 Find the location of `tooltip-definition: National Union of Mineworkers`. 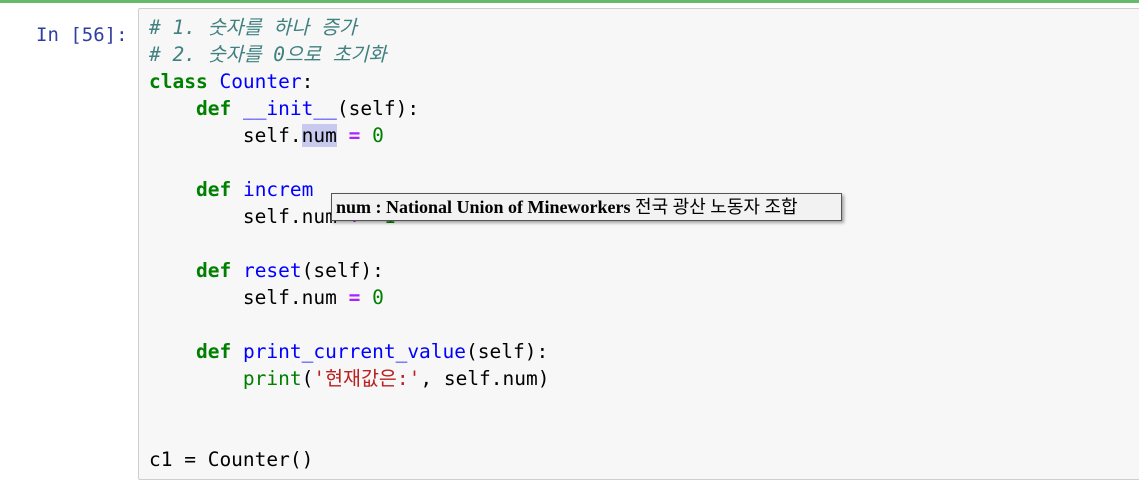

tooltip-definition: National Union of Mineworkers is located at coordinates (508, 207).